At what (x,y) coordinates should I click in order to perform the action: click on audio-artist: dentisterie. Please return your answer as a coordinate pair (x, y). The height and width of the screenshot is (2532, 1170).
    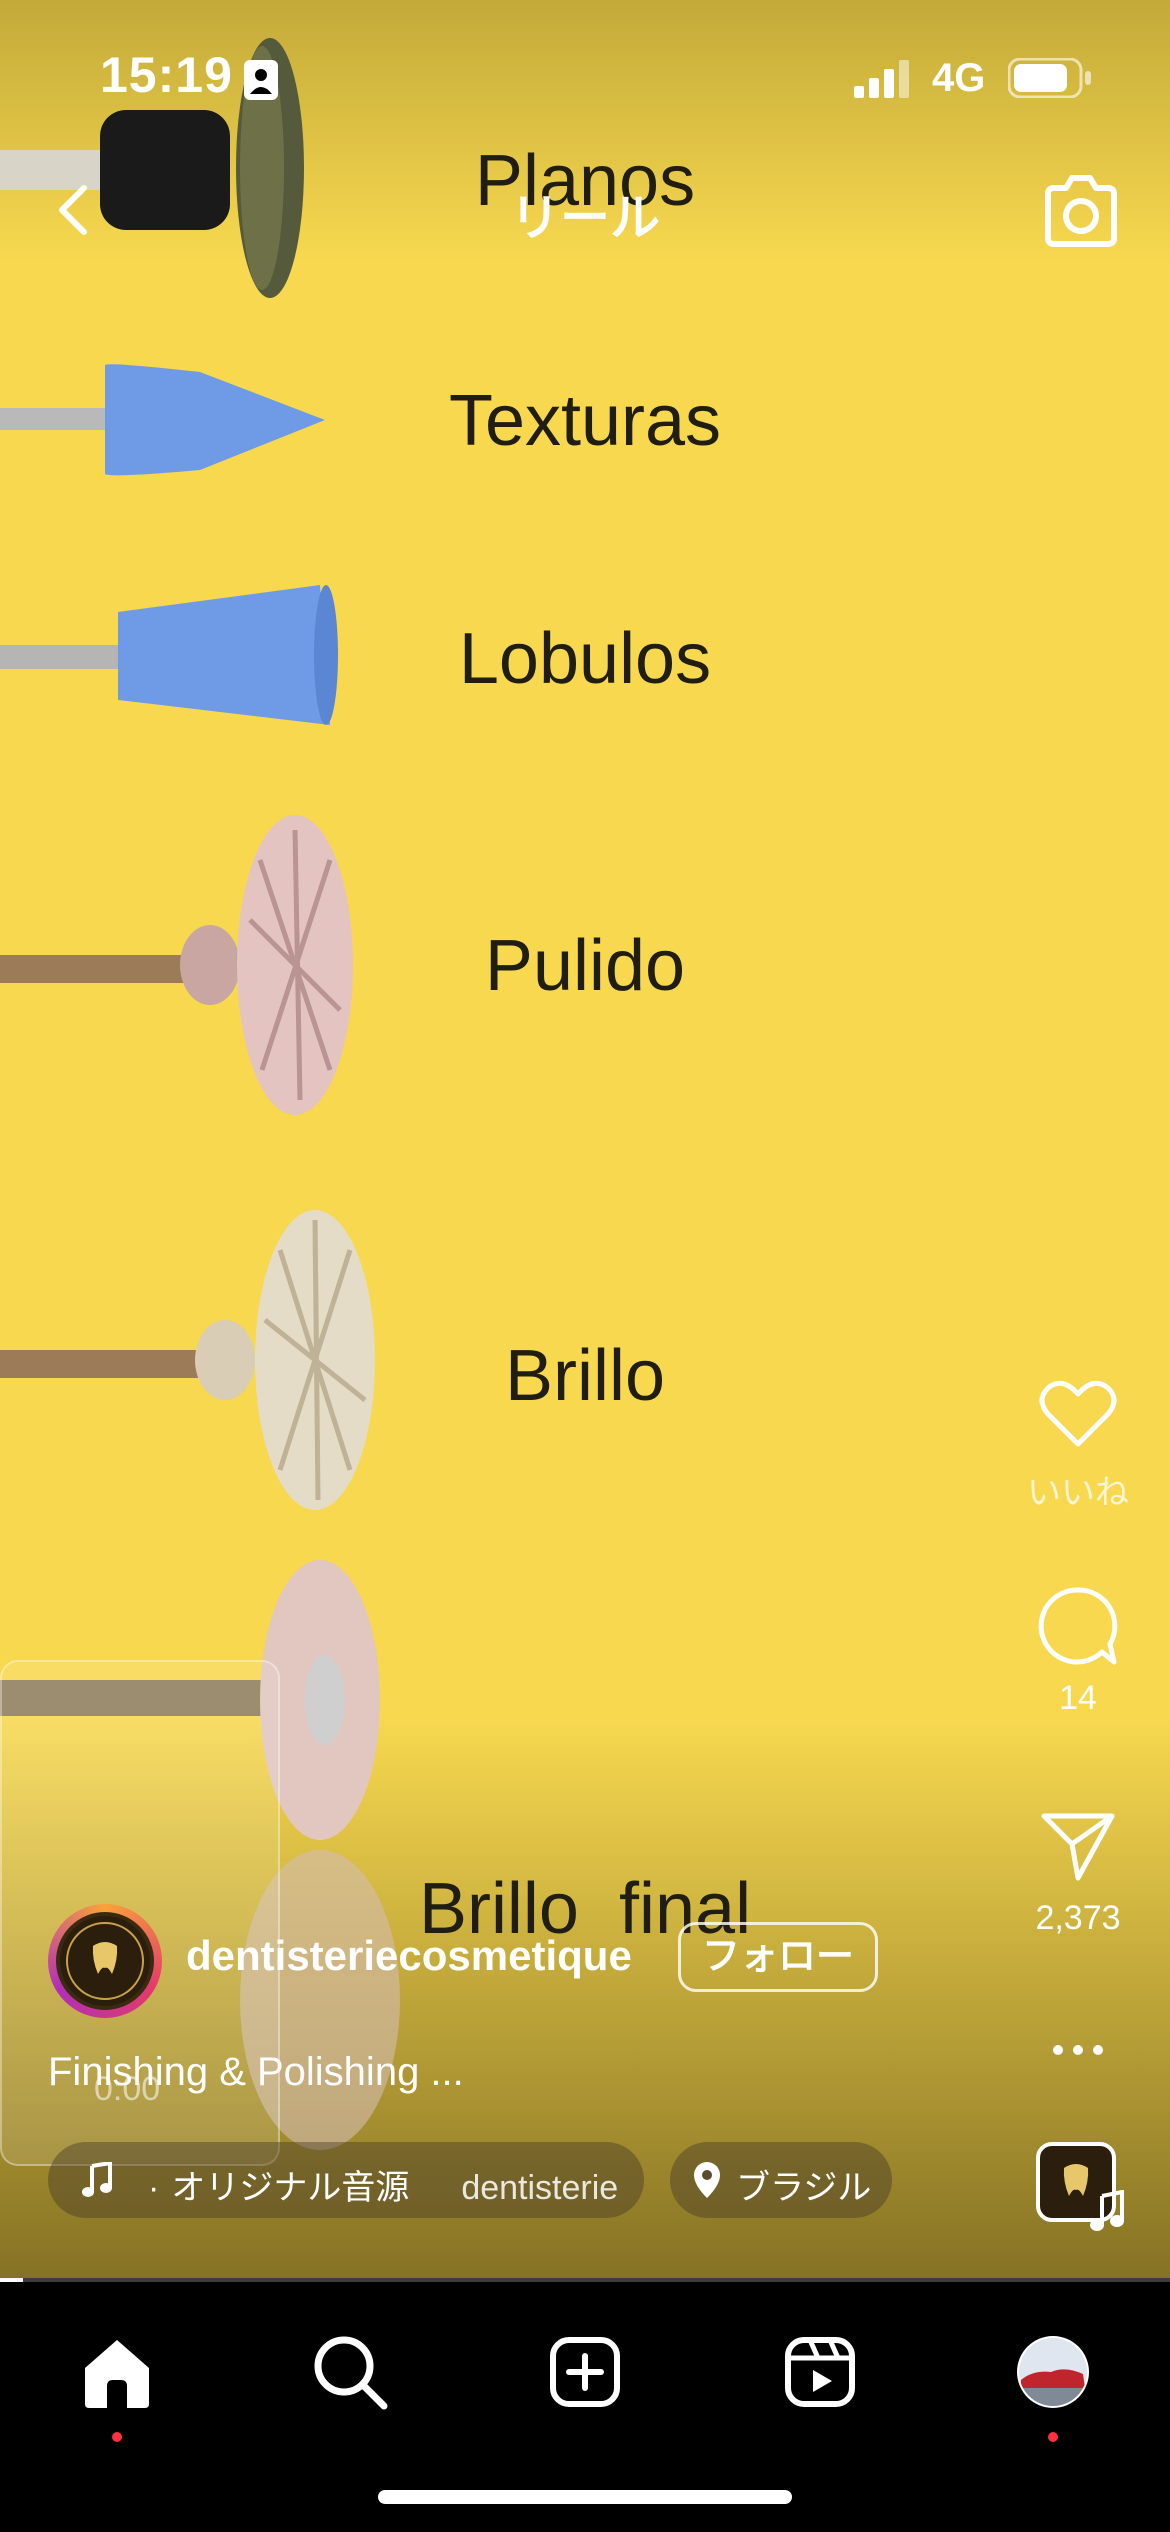
    Looking at the image, I should click on (540, 2188).